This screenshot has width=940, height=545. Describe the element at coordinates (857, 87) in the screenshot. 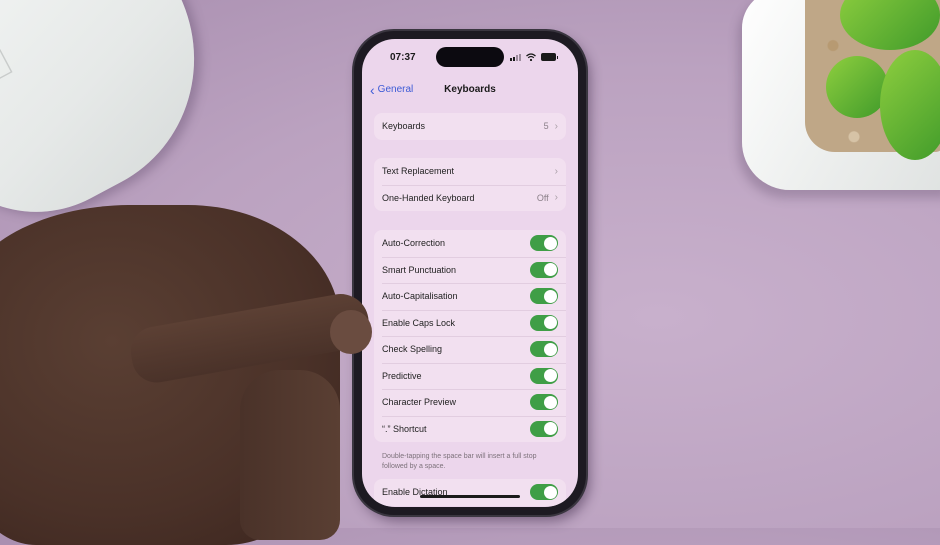

I see `succulent-leaf` at that location.